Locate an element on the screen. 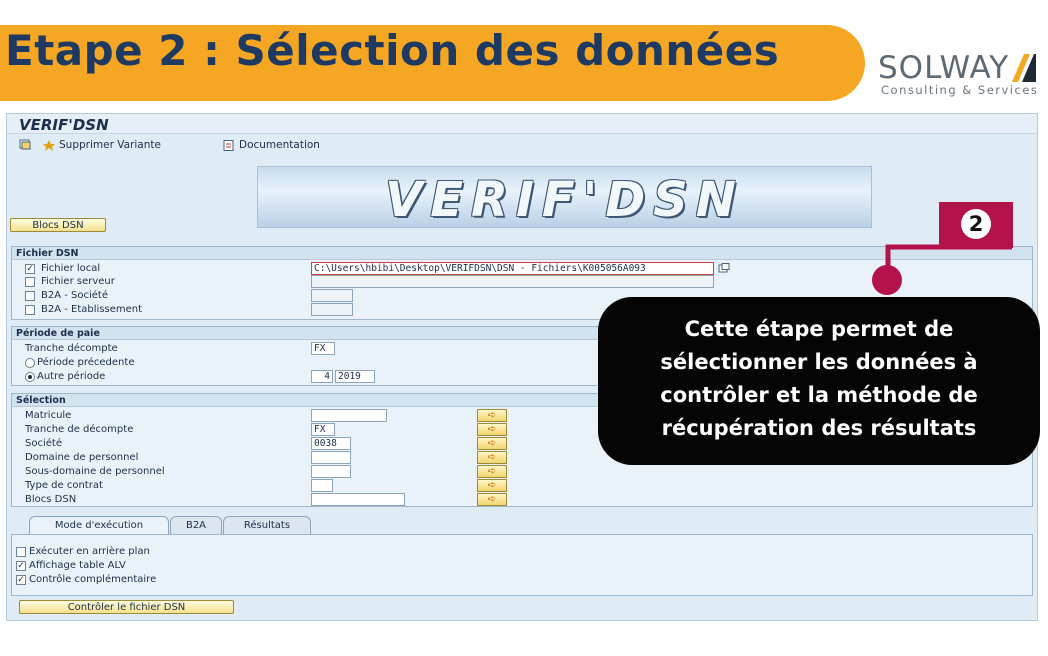 The image size is (1048, 656). tab-mode-execution: Mode d'exécution is located at coordinates (99, 525).